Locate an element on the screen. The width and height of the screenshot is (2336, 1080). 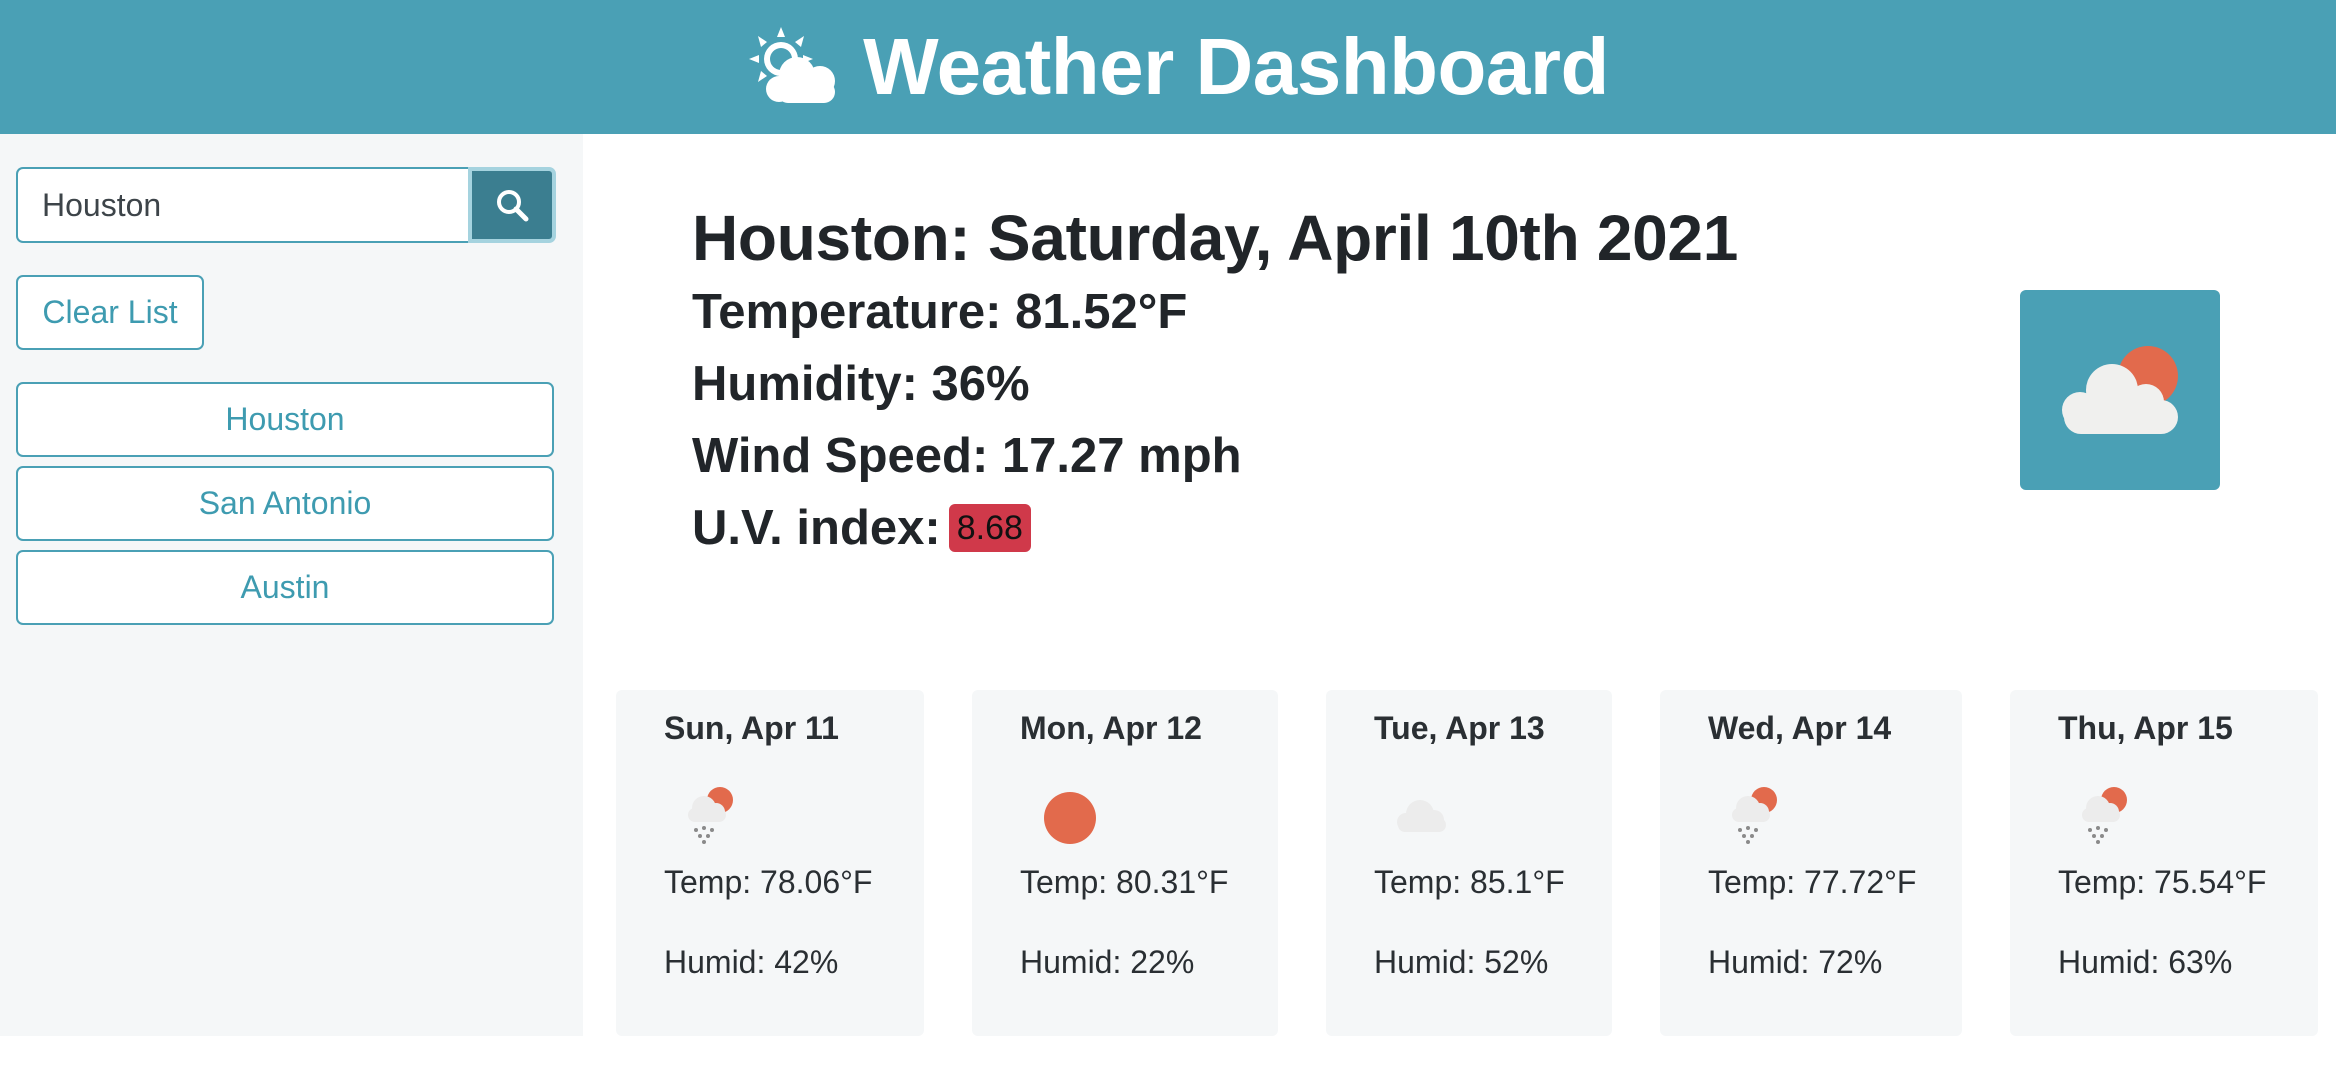
current-uv-row: U.V. index: 8.68 is located at coordinates (1215, 528).